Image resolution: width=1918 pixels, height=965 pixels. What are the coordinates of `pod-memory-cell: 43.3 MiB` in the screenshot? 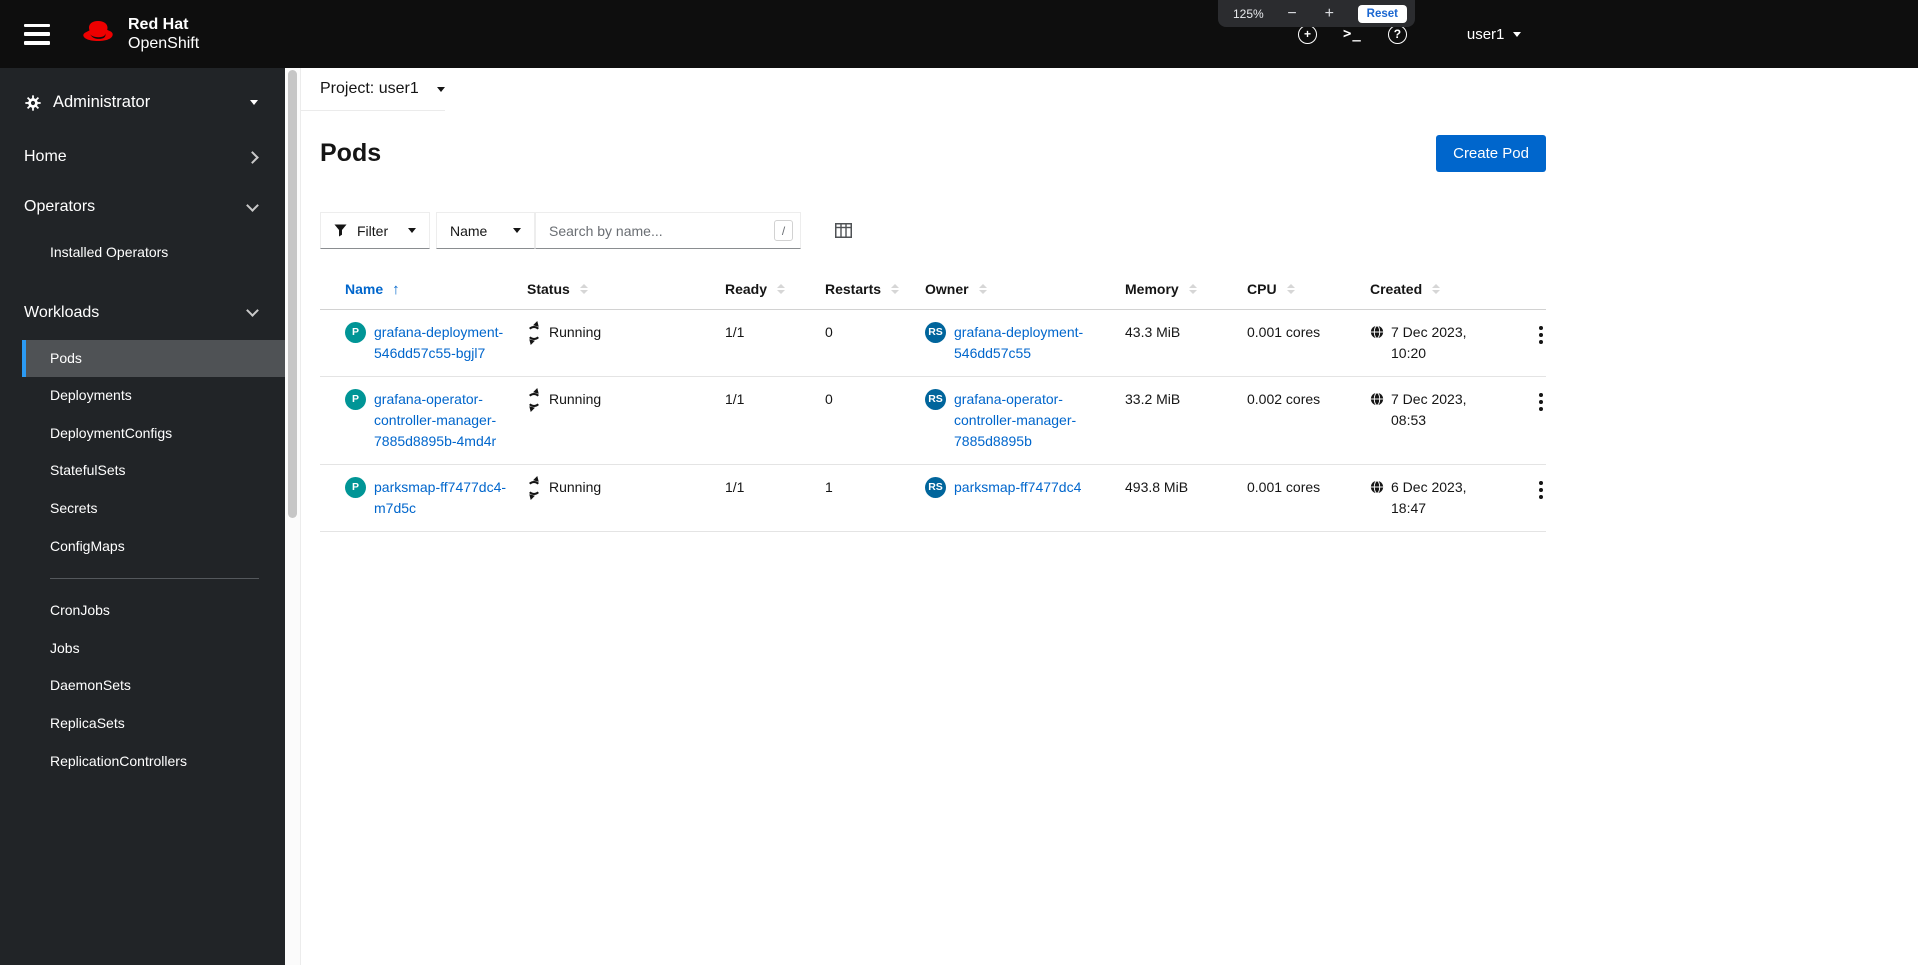 It's located at (1153, 332).